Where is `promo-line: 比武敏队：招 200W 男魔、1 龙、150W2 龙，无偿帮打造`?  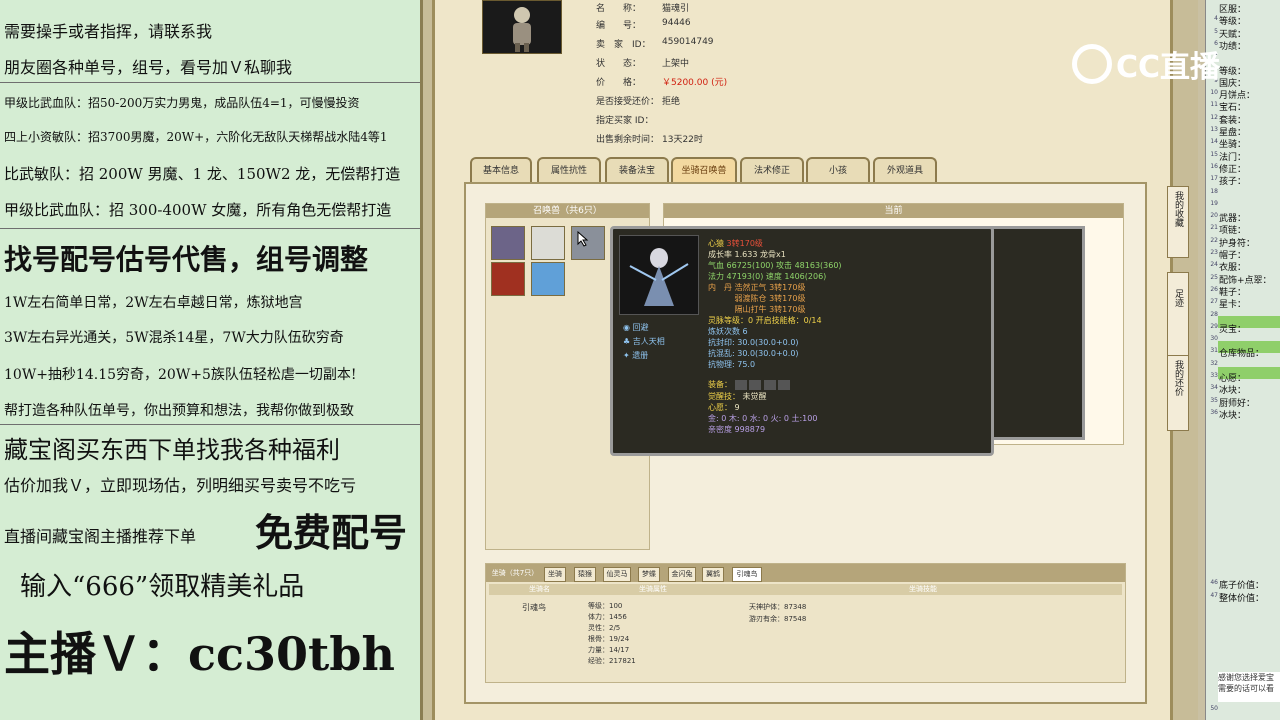
promo-line: 比武敏队：招 200W 男魔、1 龙、150W2 龙，无偿帮打造 is located at coordinates (202, 174).